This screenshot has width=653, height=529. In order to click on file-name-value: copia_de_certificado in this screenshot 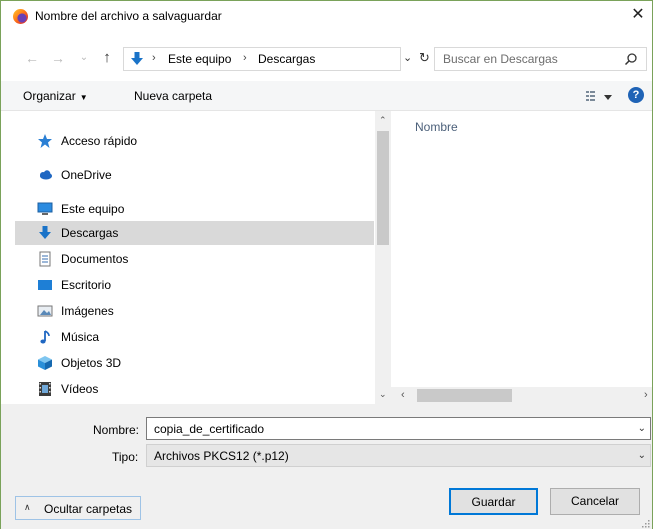, I will do `click(209, 429)`.